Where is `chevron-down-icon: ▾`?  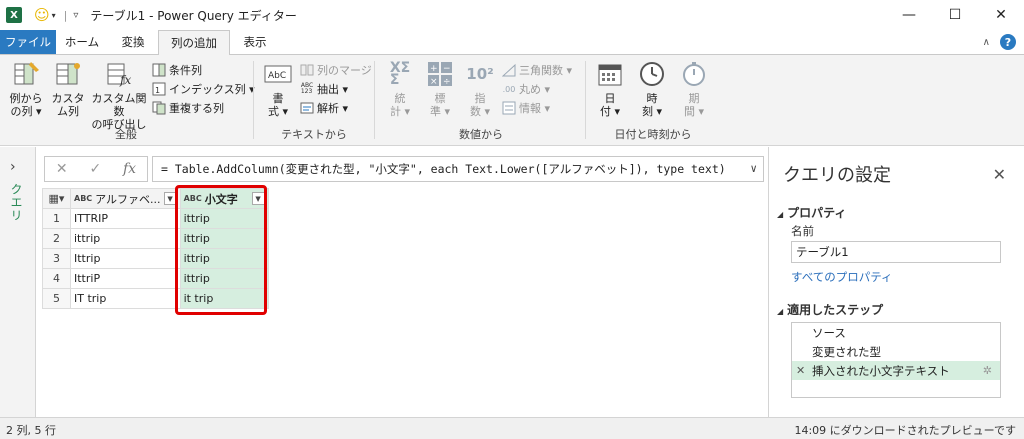 chevron-down-icon: ▾ is located at coordinates (54, 15).